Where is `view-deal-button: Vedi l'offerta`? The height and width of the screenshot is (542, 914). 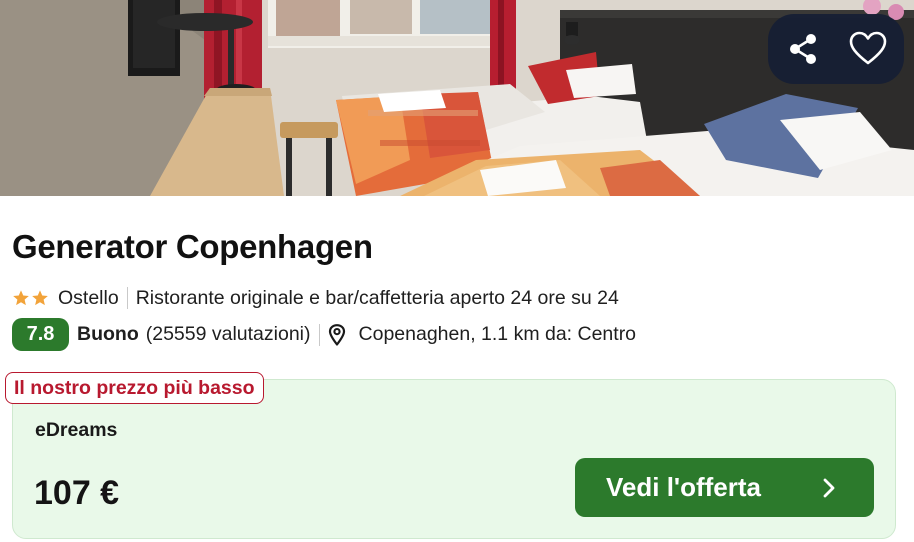
view-deal-button: Vedi l'offerta is located at coordinates (724, 487).